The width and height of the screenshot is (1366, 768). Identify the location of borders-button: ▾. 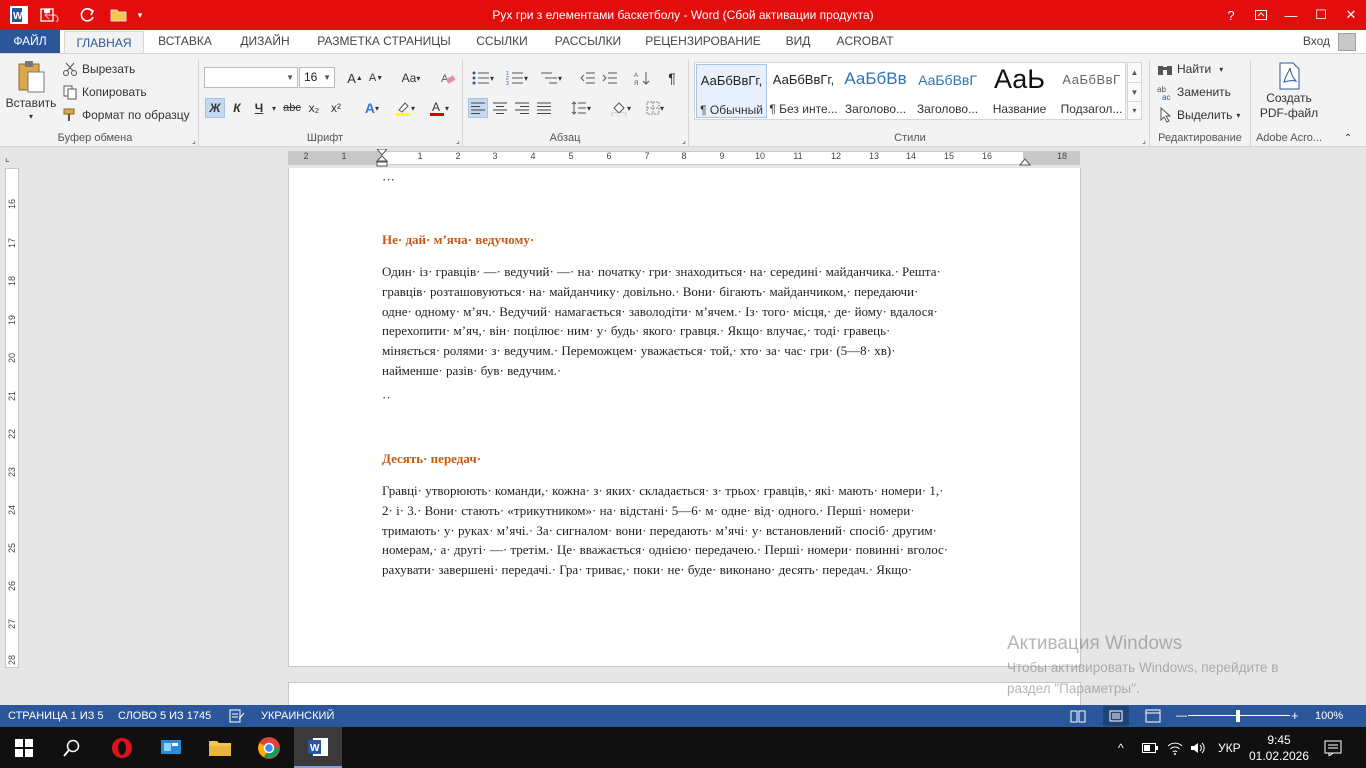
(655, 108).